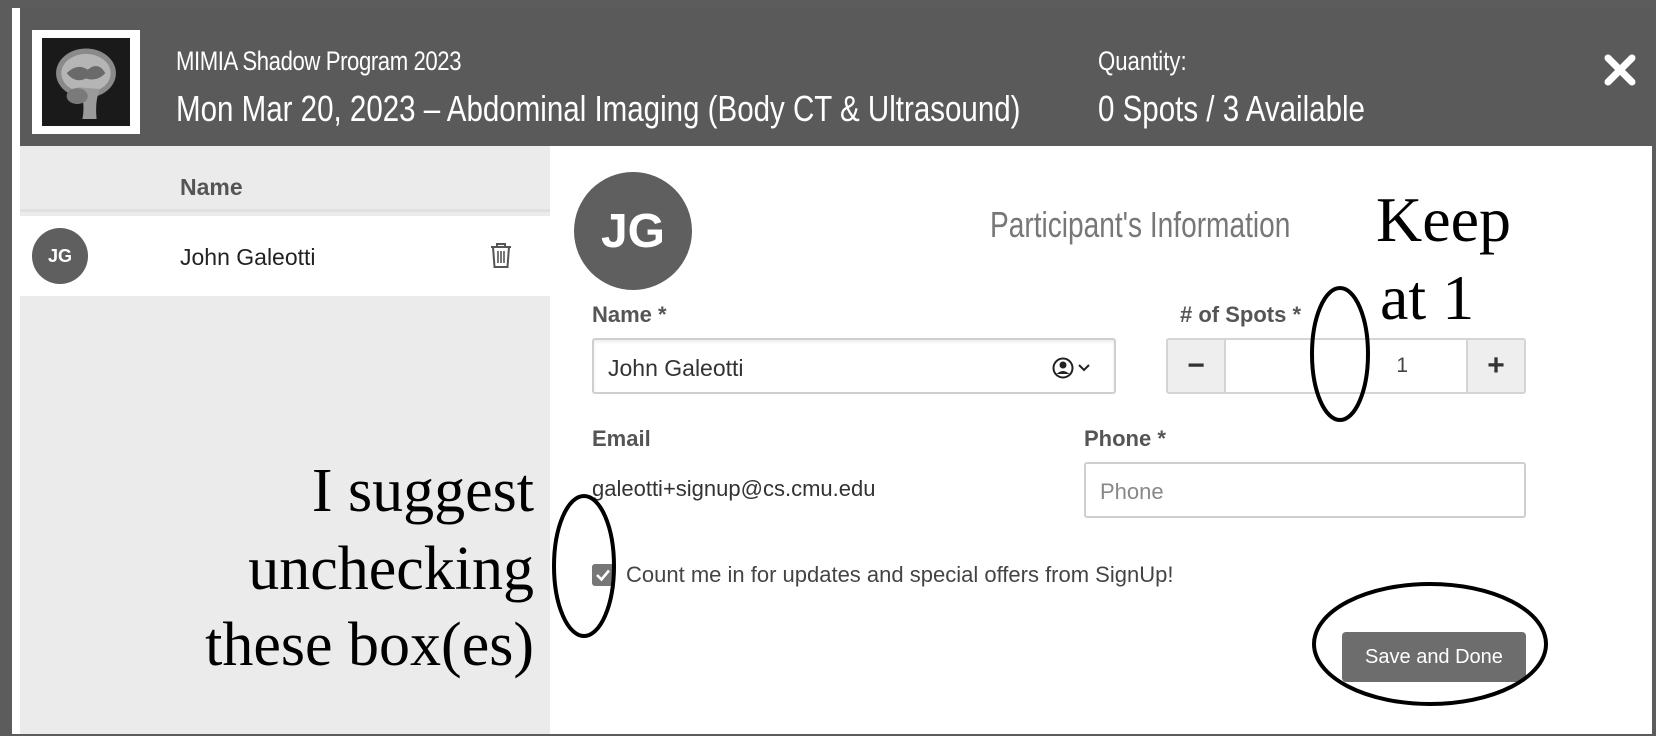  Describe the element at coordinates (734, 488) in the screenshot. I see `email-value: galeotti+signup@cs.cmu.edu` at that location.